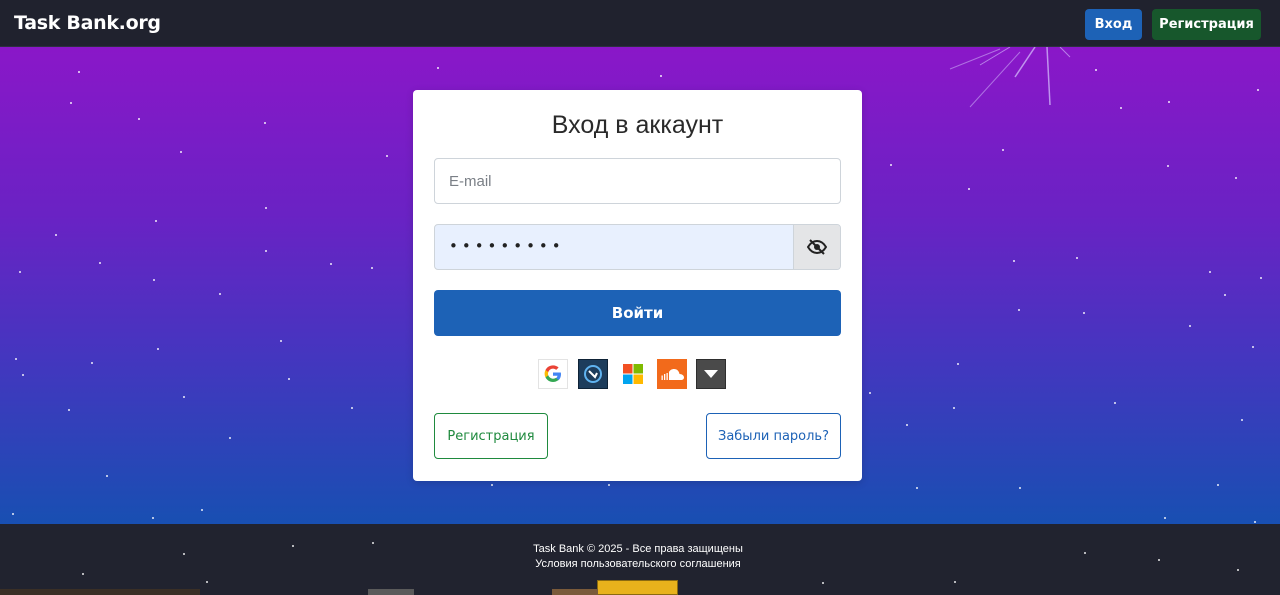  I want to click on login-submit-button: Войти, so click(637, 313).